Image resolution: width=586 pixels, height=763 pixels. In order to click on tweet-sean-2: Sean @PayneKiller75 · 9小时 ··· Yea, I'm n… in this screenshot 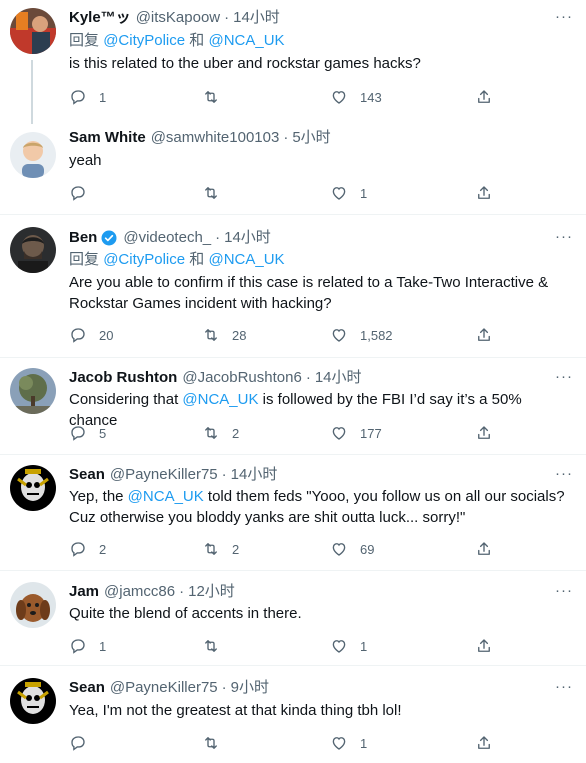, I will do `click(293, 714)`.